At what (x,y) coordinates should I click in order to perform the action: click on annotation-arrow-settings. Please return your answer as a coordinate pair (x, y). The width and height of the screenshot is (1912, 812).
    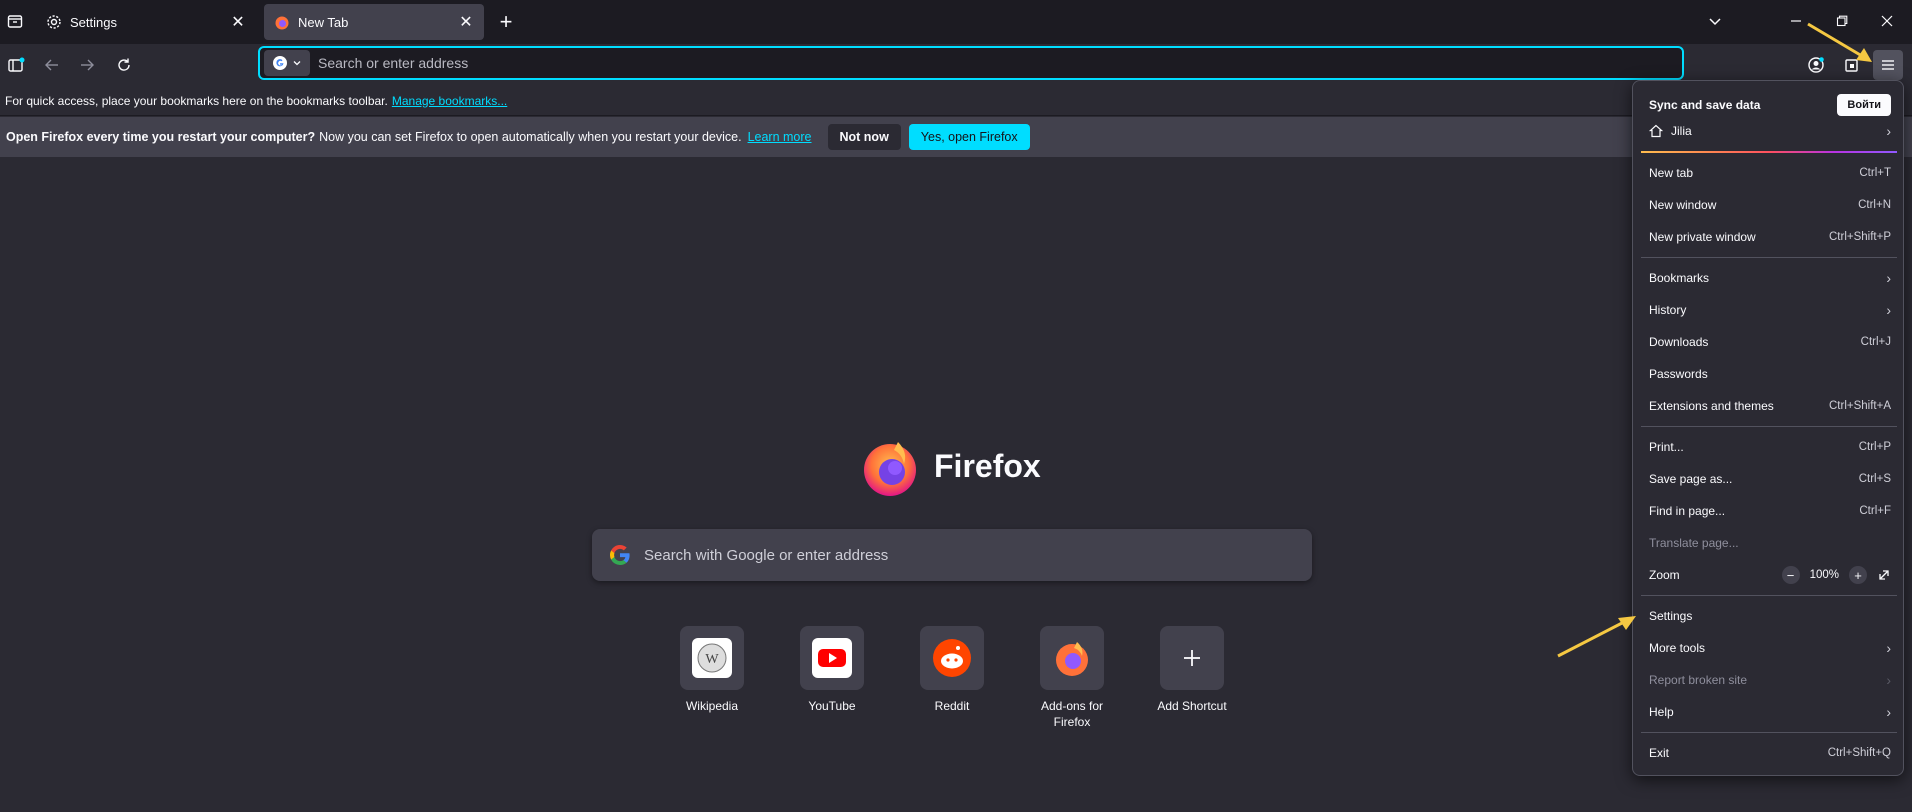
    Looking at the image, I should click on (1596, 637).